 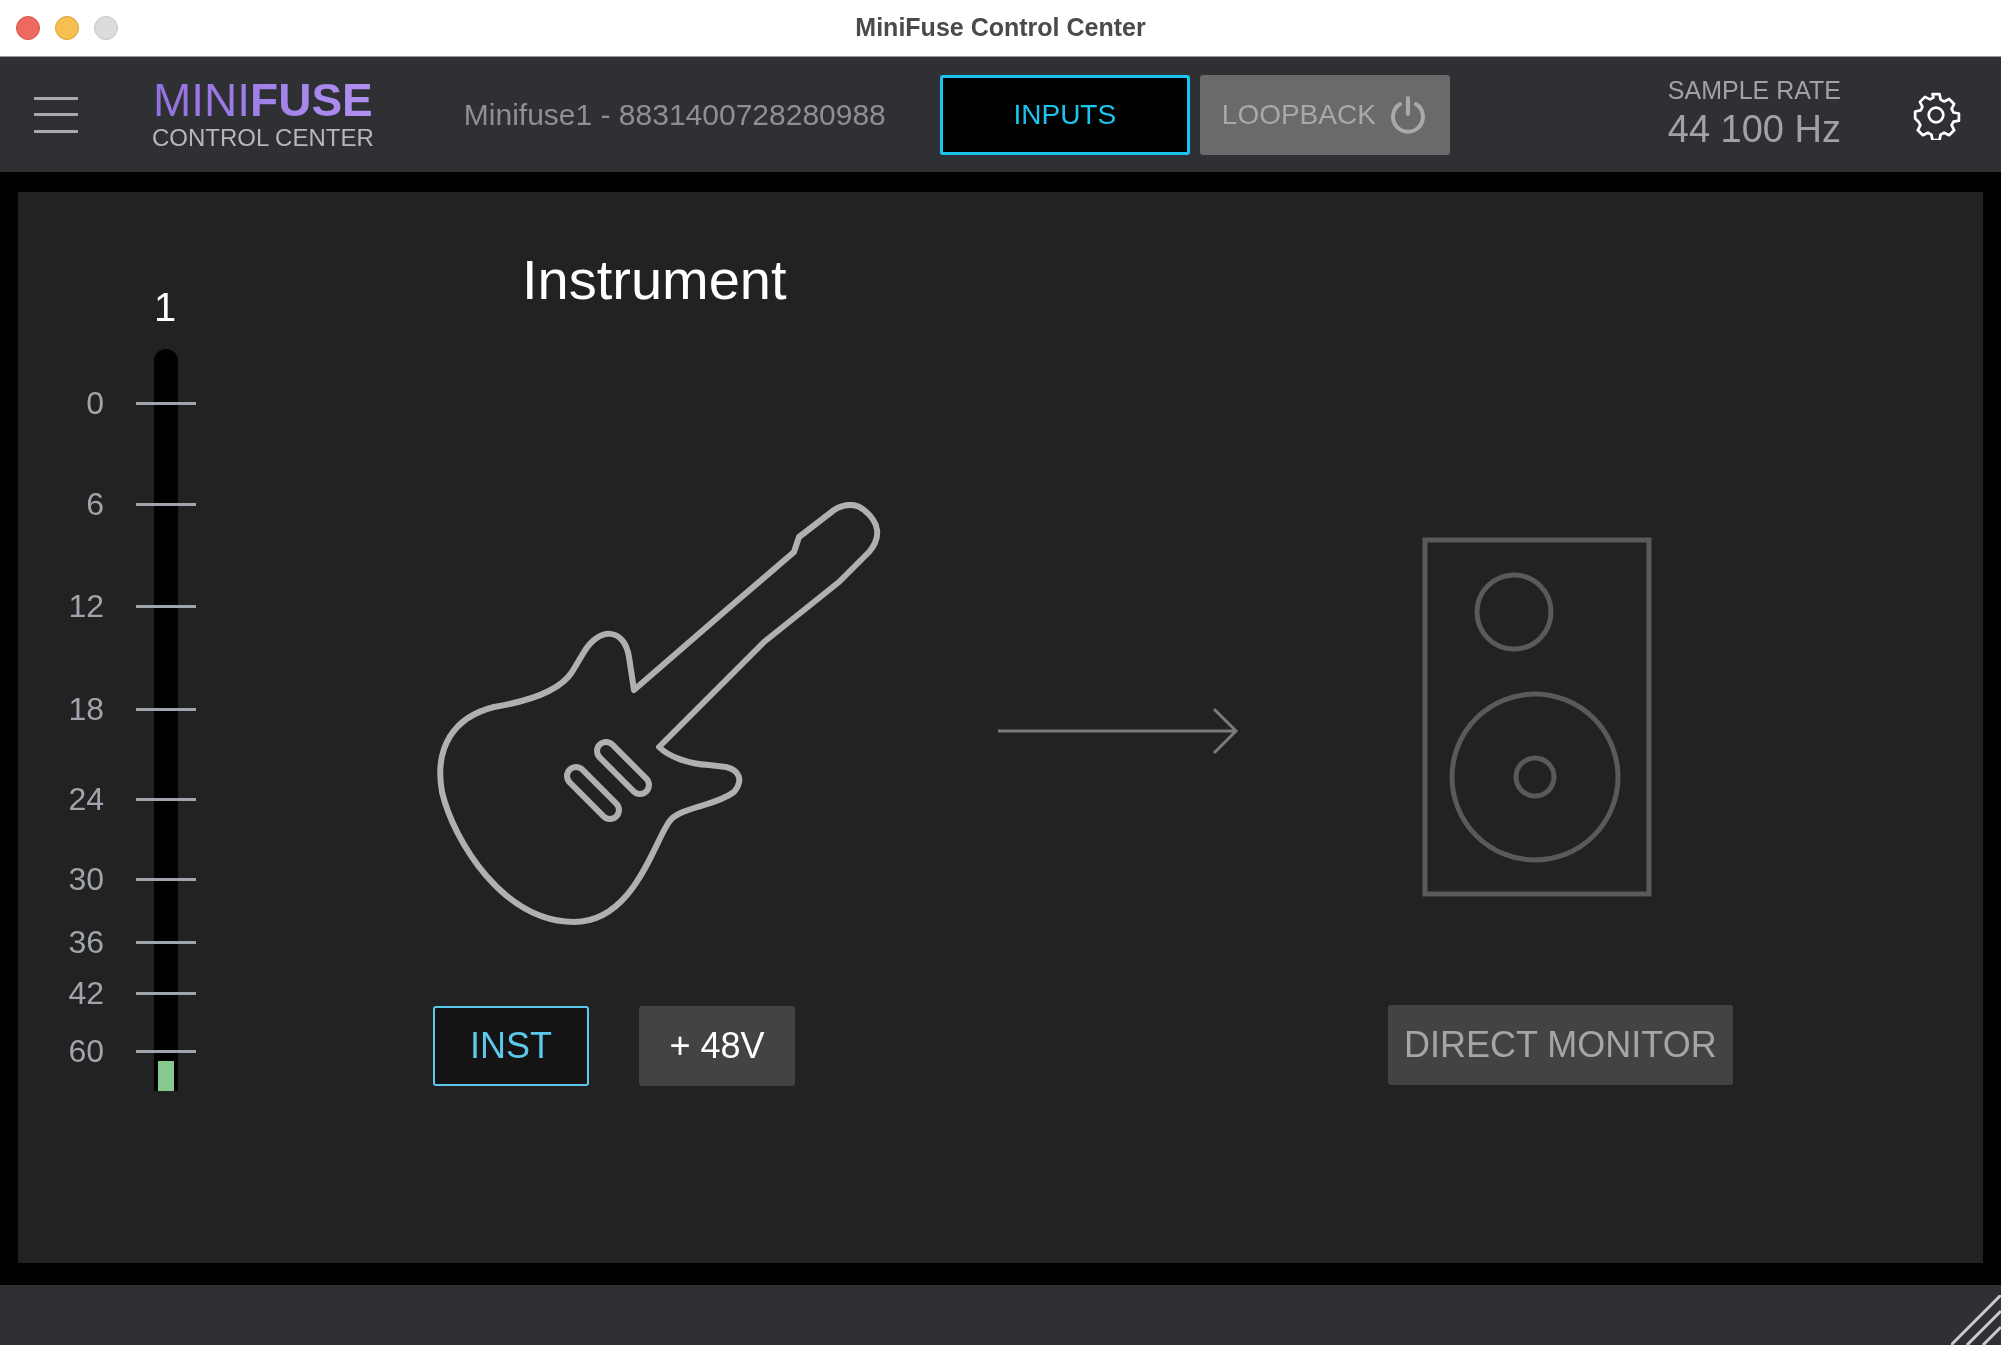 I want to click on sample-rate-label: SAMPLE RATE, so click(x=1754, y=91).